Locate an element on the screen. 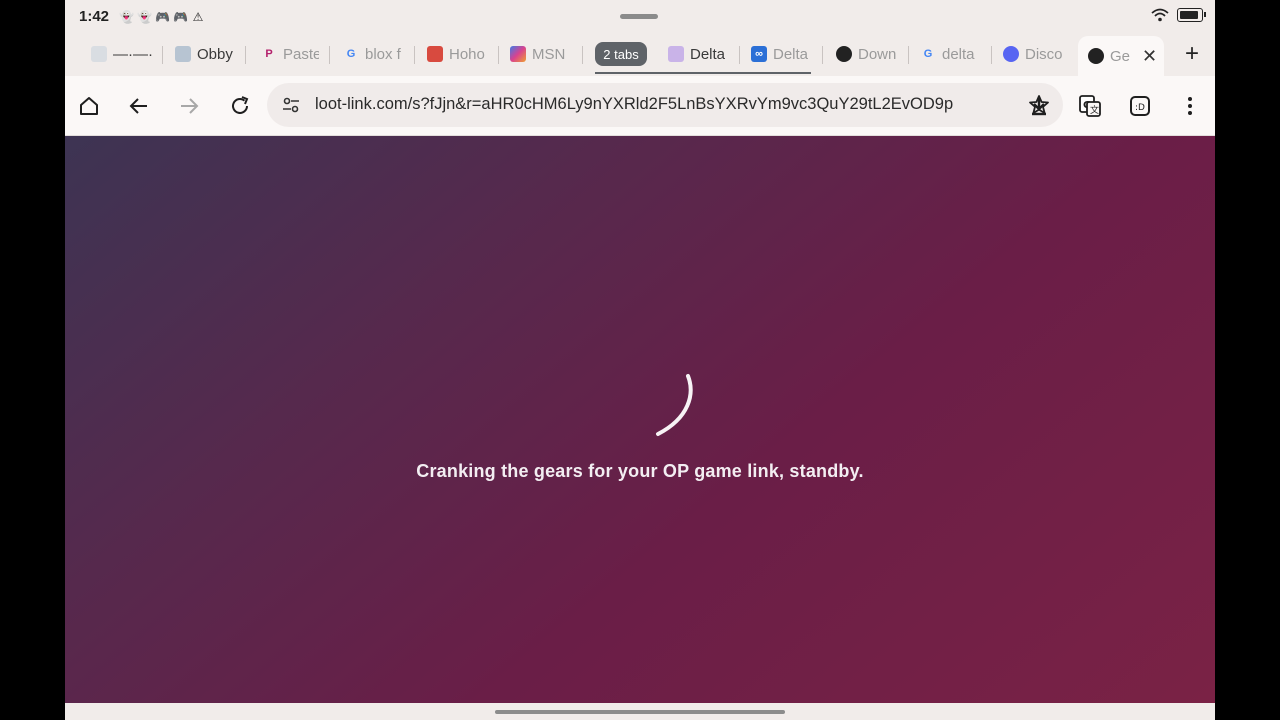 This screenshot has height=720, width=1280. tab-group-underline is located at coordinates (703, 73).